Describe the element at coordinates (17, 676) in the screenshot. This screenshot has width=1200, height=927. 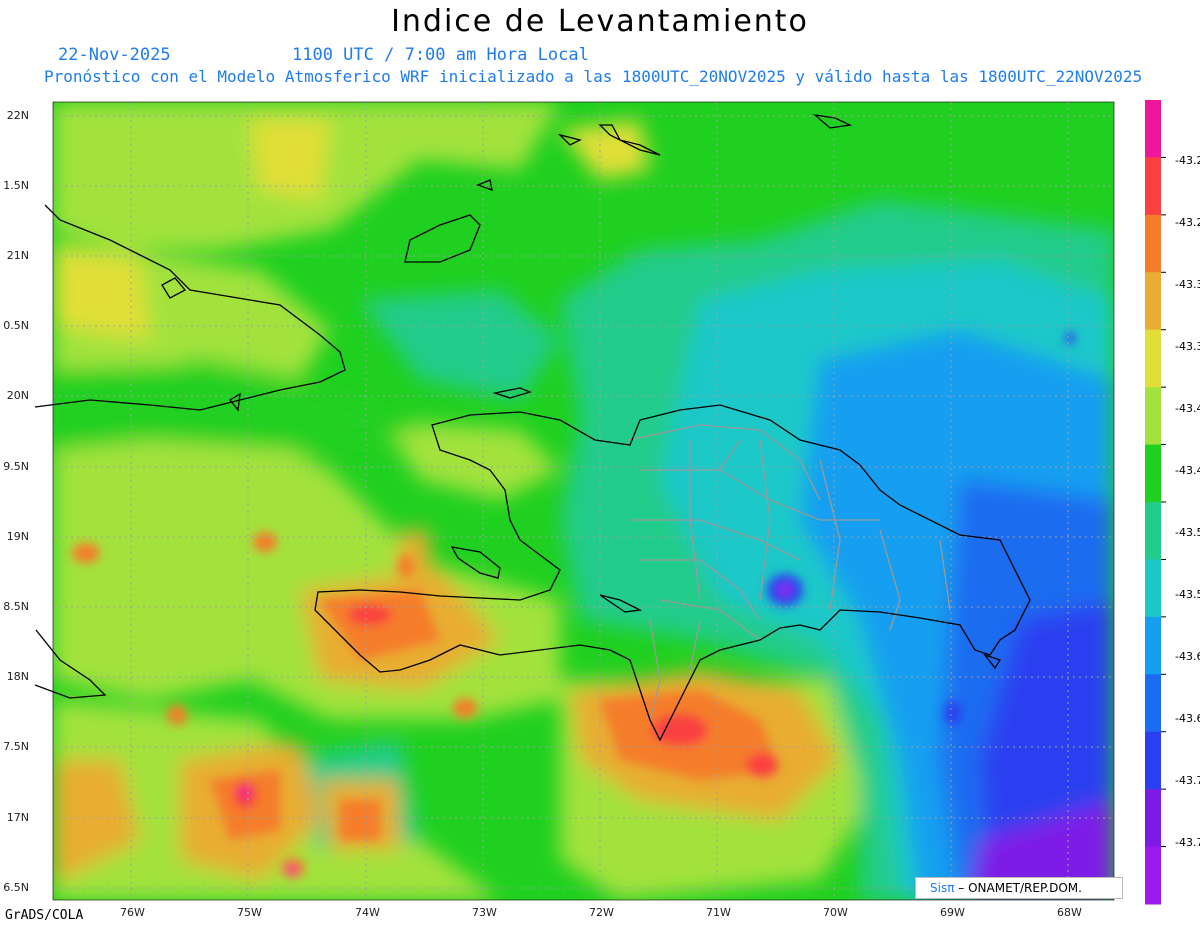
I see `lat-label: 18N` at that location.